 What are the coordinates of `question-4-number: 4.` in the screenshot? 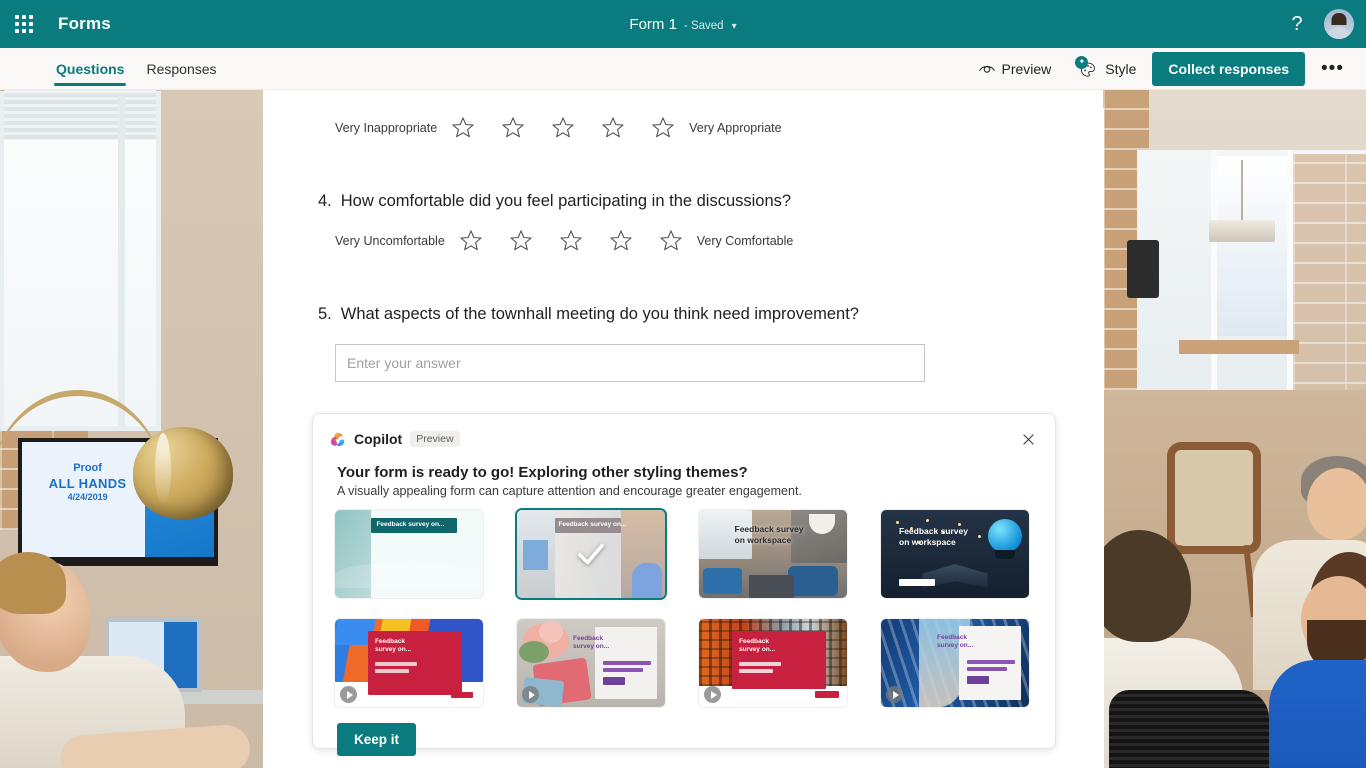 It's located at (325, 201).